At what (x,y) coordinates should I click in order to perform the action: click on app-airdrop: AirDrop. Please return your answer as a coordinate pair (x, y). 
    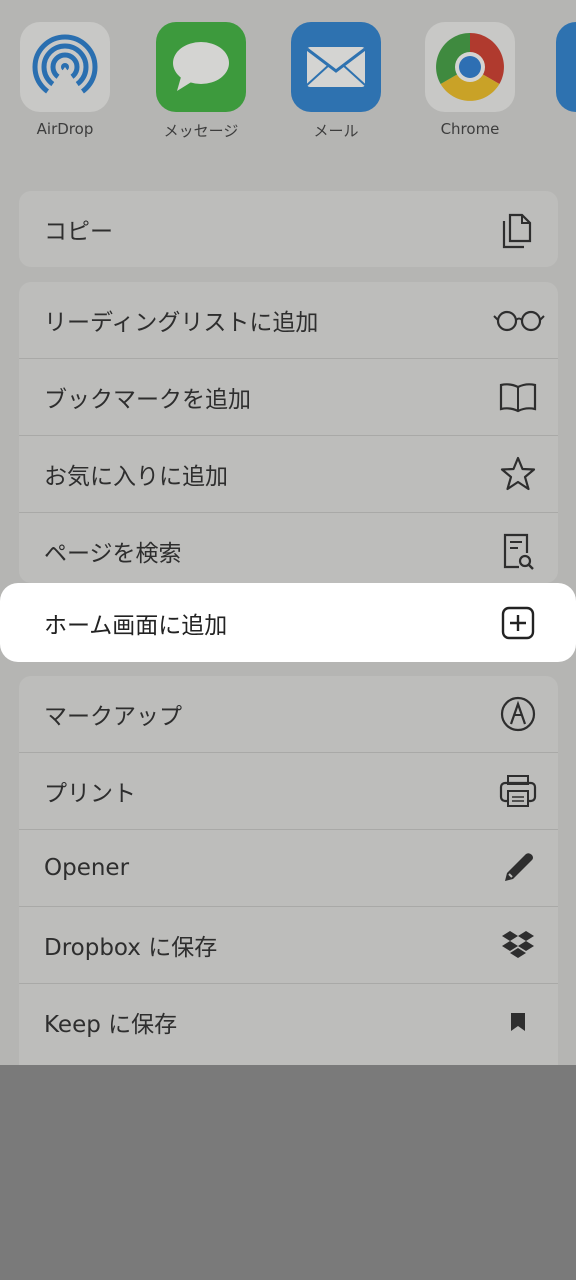
    Looking at the image, I should click on (65, 80).